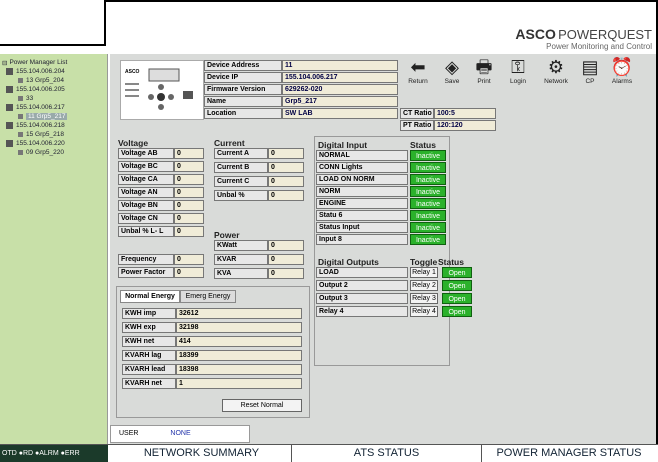  Describe the element at coordinates (286, 259) in the screenshot. I see `power-value: 0` at that location.